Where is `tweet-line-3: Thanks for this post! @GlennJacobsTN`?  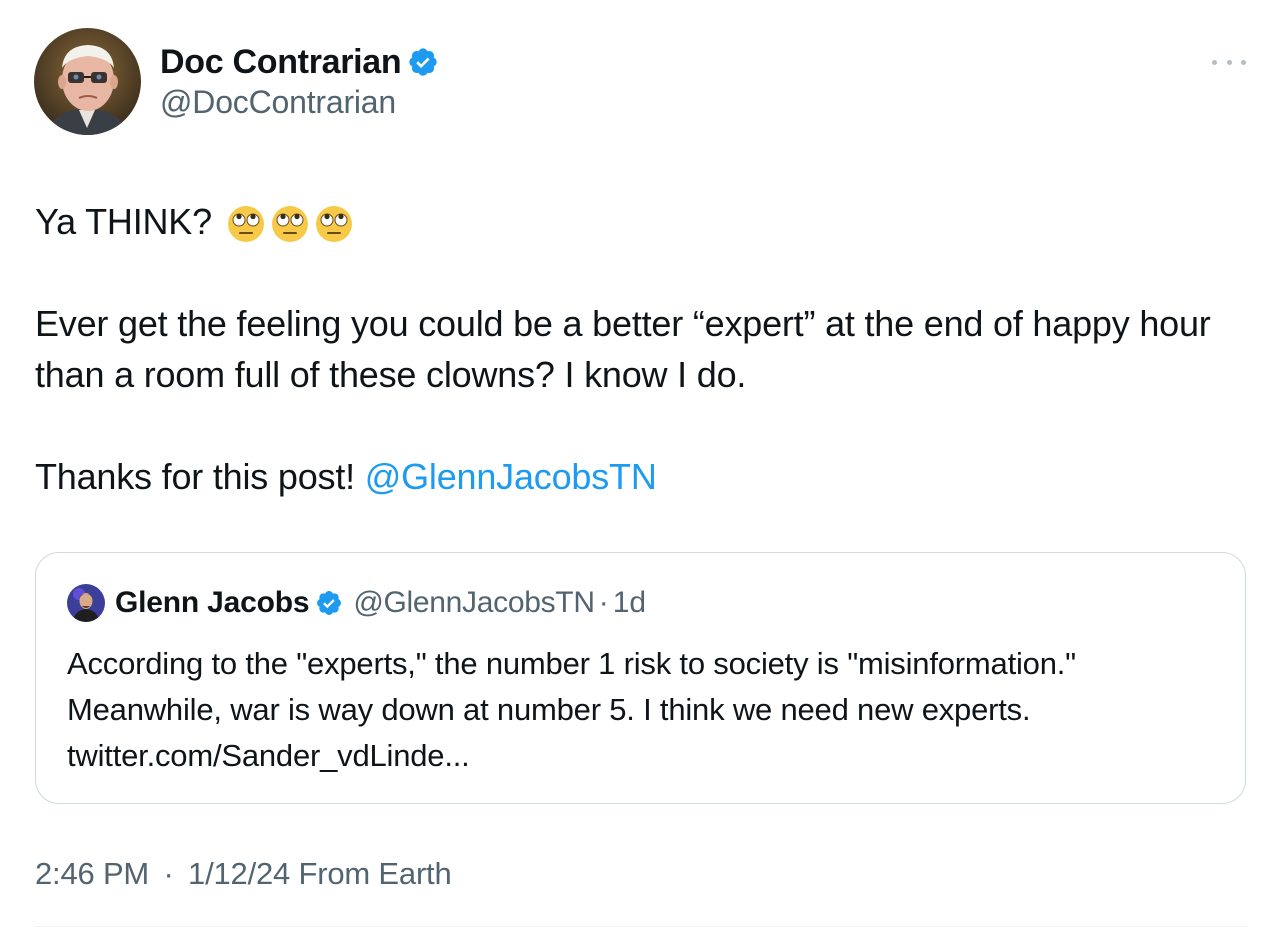
tweet-line-3: Thanks for this post! @GlennJacobsTN is located at coordinates (645, 476).